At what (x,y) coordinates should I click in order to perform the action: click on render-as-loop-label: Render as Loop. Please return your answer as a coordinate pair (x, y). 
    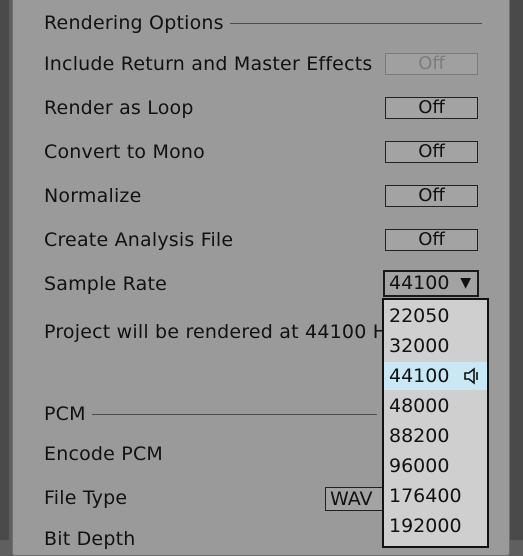
    Looking at the image, I should click on (119, 108).